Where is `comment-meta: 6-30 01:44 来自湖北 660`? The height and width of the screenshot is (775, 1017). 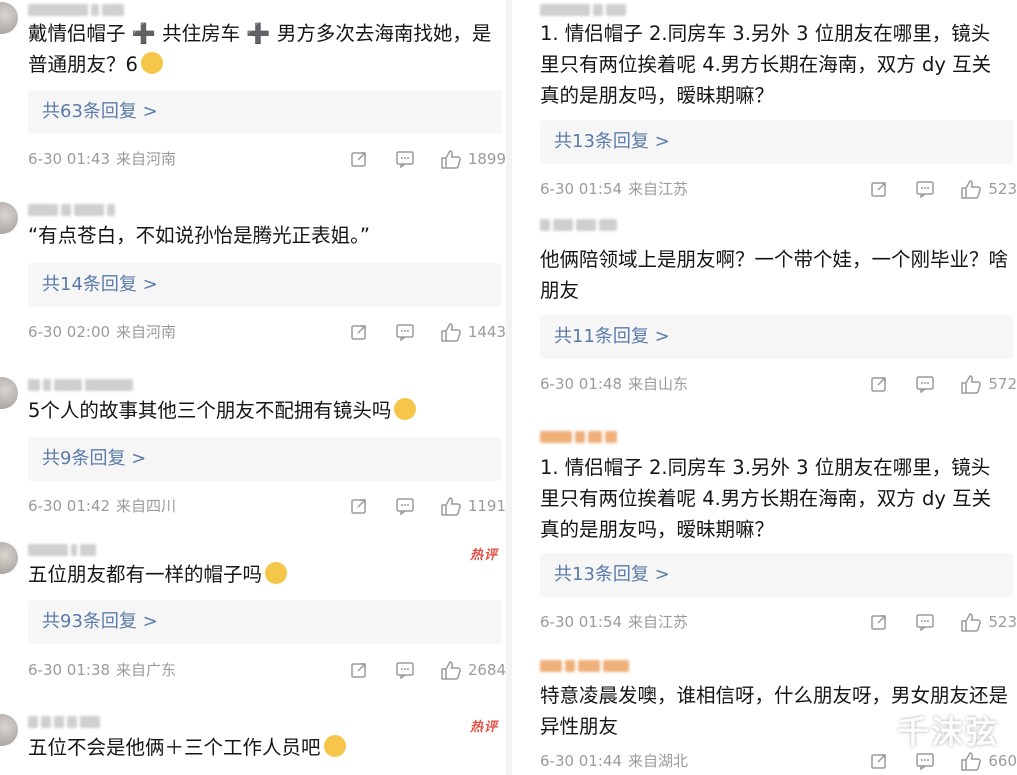 comment-meta: 6-30 01:44 来自湖北 660 is located at coordinates (778, 761).